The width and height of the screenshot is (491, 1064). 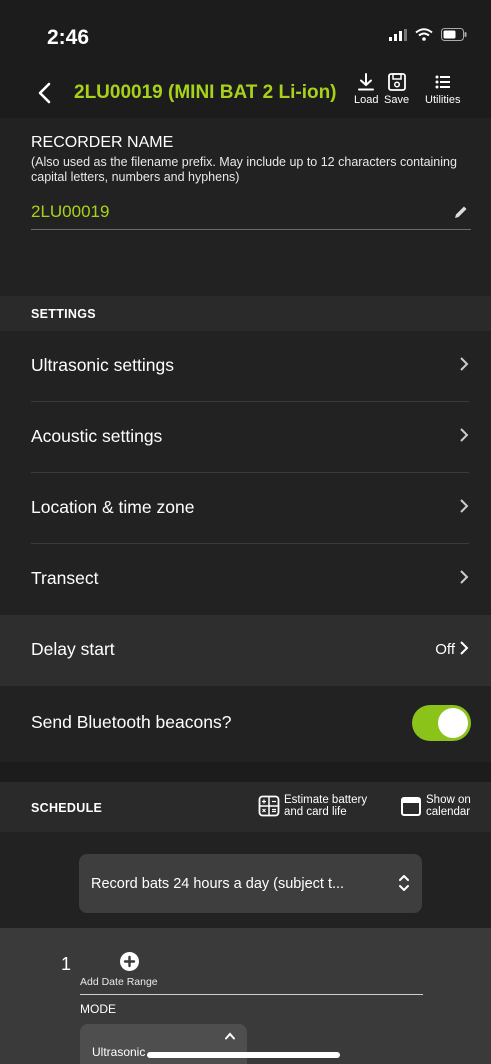 I want to click on signal-icon, so click(x=398, y=34).